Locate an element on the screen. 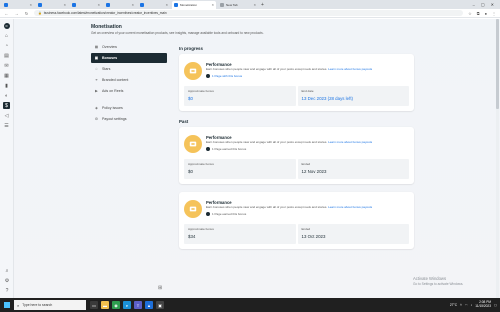 The width and height of the screenshot is (500, 312). sidenav-label: Bonuses is located at coordinates (110, 58).